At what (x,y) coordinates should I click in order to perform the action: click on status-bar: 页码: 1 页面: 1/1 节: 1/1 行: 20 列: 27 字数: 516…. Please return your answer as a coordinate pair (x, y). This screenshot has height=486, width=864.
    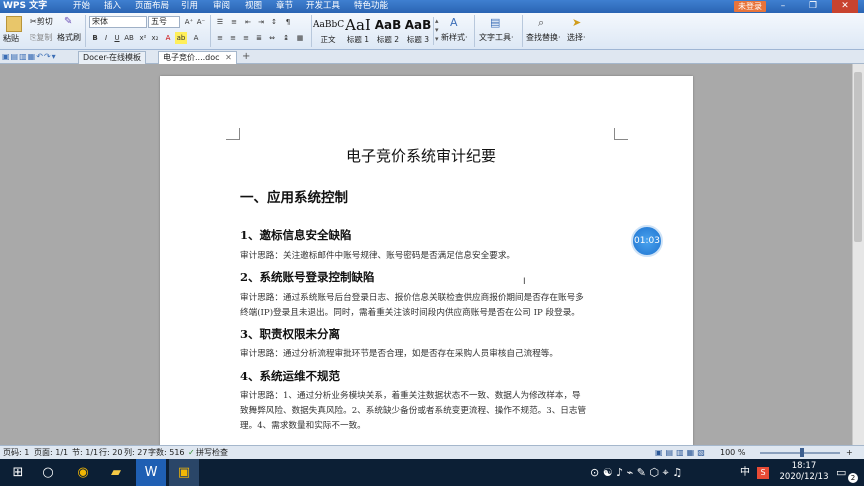
    Looking at the image, I should click on (432, 452).